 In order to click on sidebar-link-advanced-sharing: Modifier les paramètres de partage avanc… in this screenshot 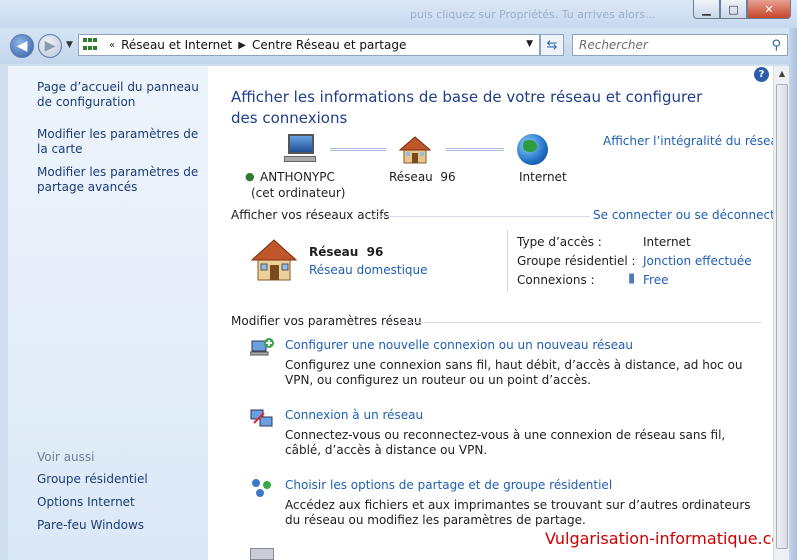, I will do `click(122, 180)`.